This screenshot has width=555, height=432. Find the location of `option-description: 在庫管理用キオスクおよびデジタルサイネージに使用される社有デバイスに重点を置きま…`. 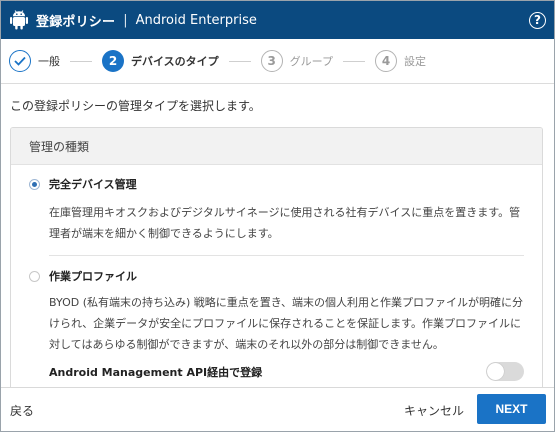

option-description: 在庫管理用キオスクおよびデジタルサイネージに使用される社有デバイスに重点を置きま… is located at coordinates (285, 223).